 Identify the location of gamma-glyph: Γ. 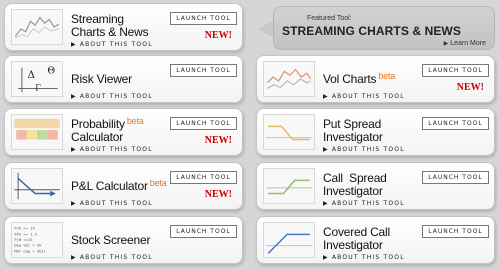
(38, 88).